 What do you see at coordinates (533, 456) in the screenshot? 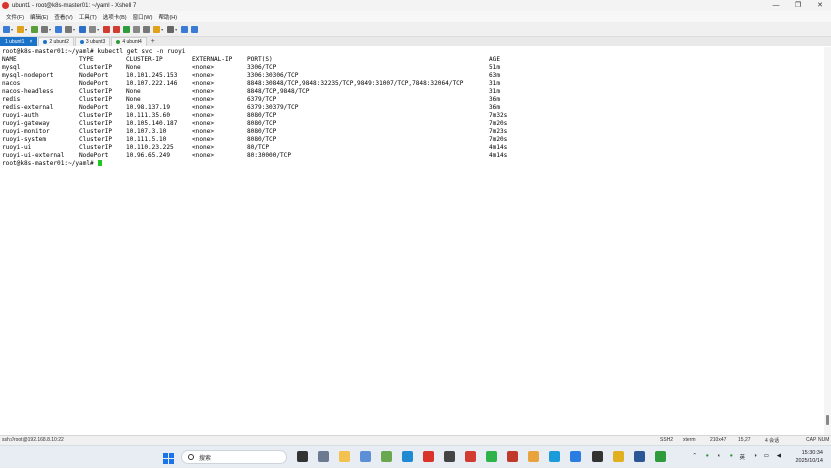
I see `chrome-icon` at bounding box center [533, 456].